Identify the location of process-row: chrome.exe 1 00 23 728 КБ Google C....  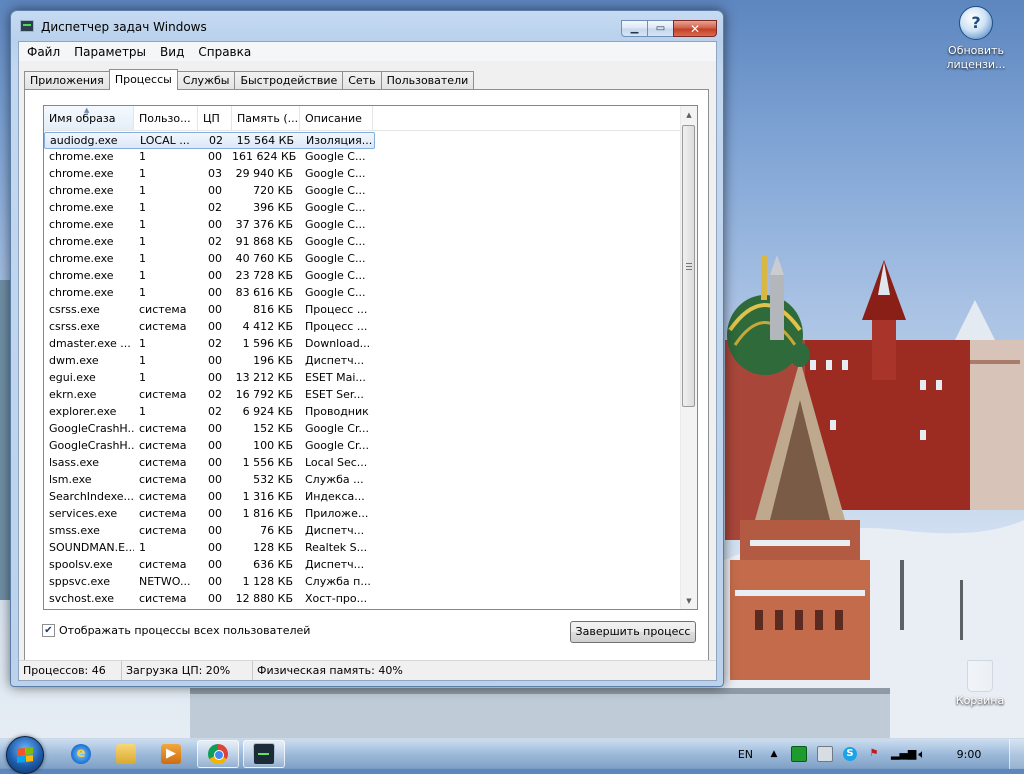
(363, 276).